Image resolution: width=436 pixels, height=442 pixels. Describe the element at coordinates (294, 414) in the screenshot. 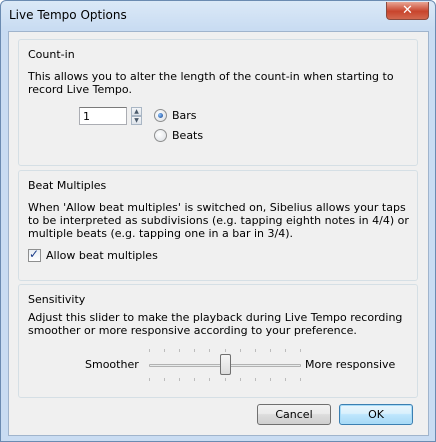

I see `cancel-button: Cancel` at that location.